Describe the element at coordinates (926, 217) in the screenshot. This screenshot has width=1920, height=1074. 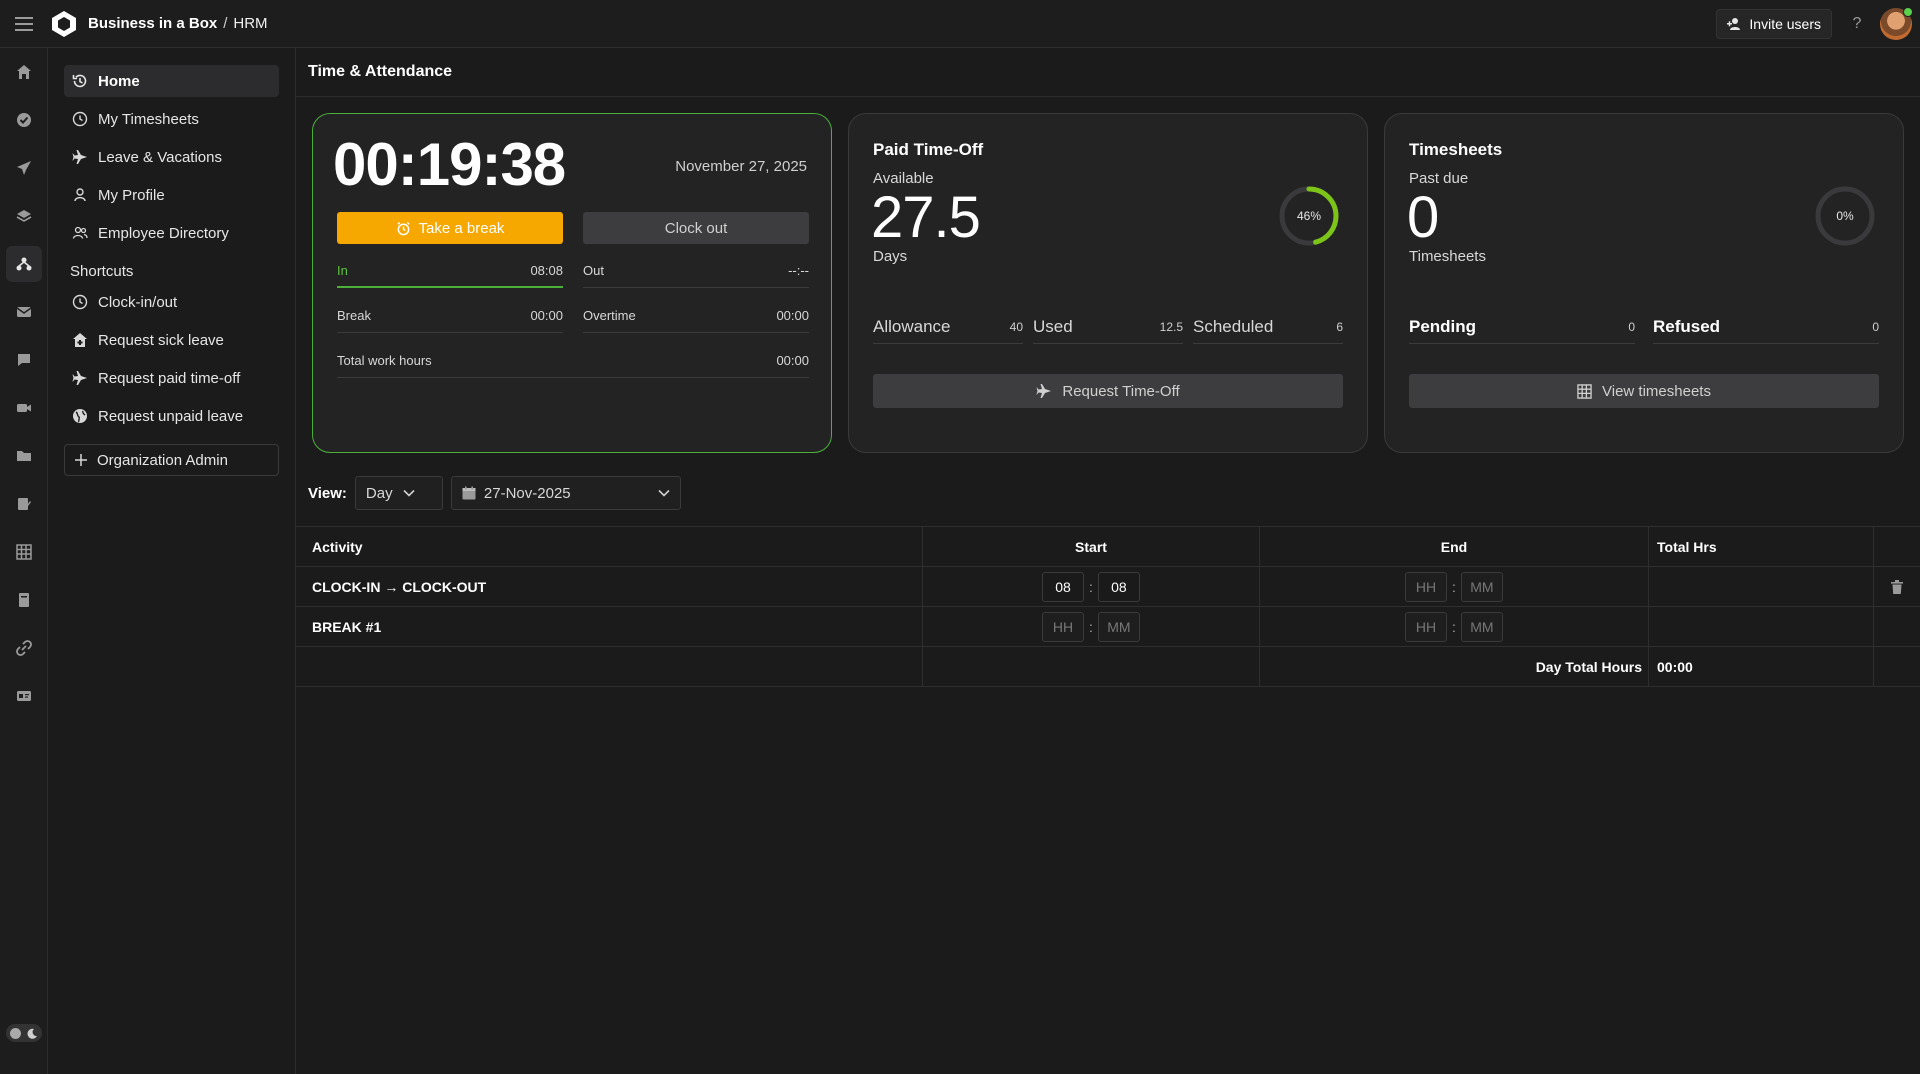
I see `pto-available-value: 27.5` at that location.